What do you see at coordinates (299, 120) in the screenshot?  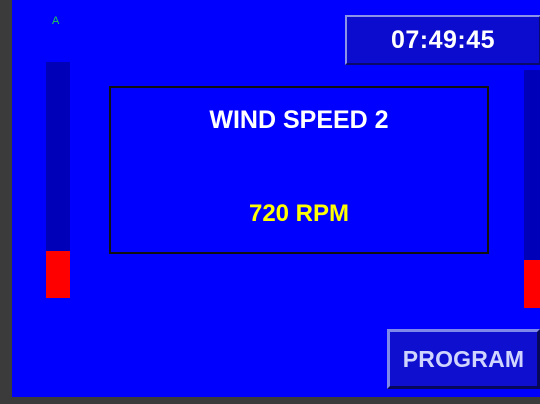 I see `display-title: WIND SPEED 2` at bounding box center [299, 120].